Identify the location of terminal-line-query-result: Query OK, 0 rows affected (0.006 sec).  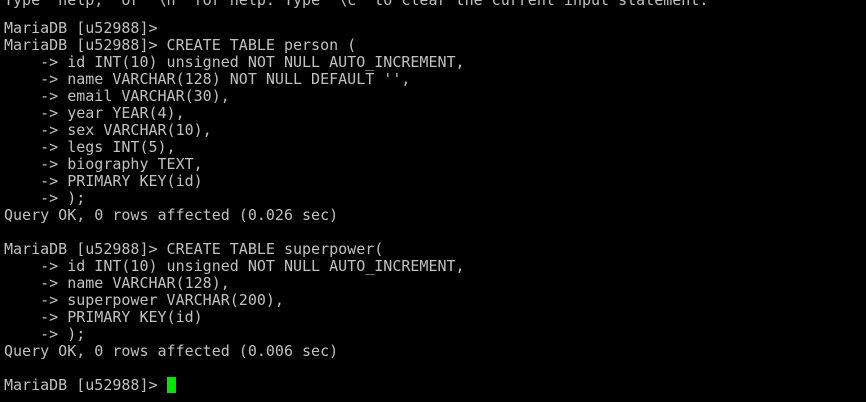
(171, 351).